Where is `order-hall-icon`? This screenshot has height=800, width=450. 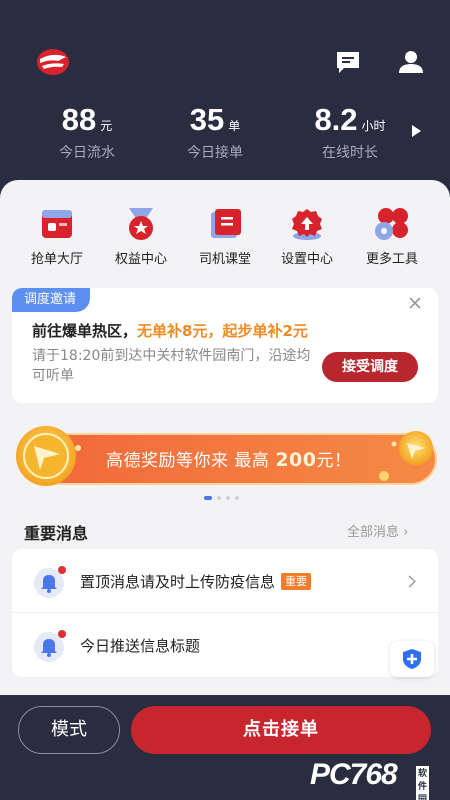 order-hall-icon is located at coordinates (57, 224).